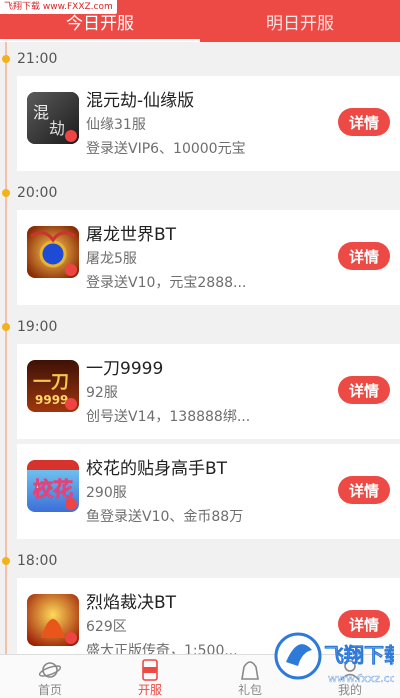 The image size is (400, 698). I want to click on time-header: 18:00, so click(200, 561).